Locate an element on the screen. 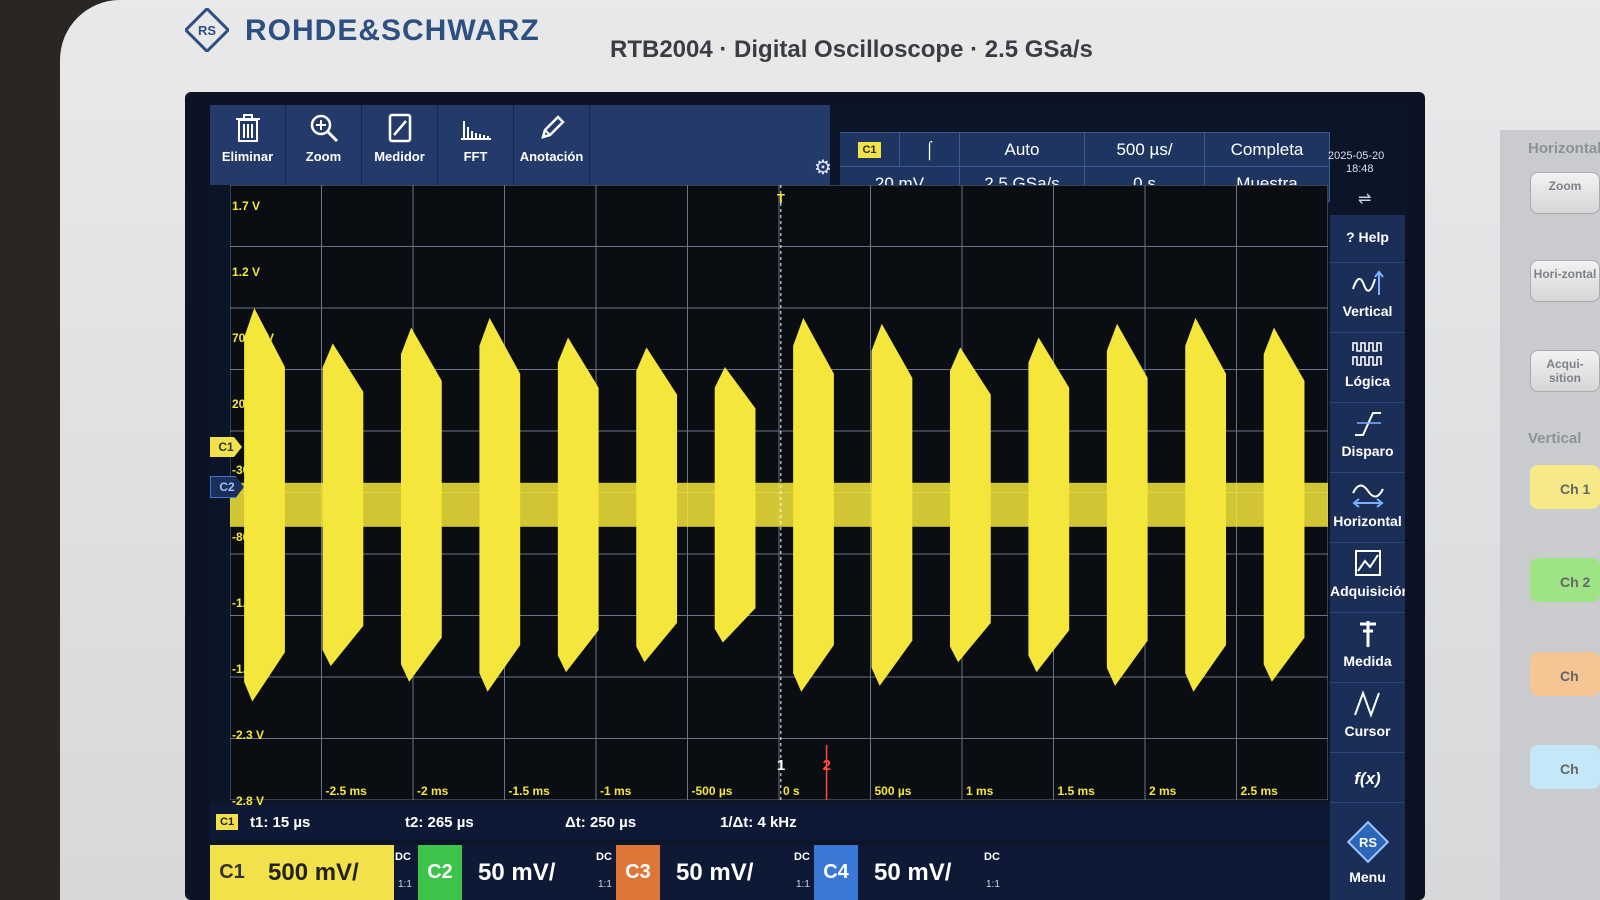 The image size is (1600, 900). acquisition-hard-button: Acqui-sition is located at coordinates (1565, 371).